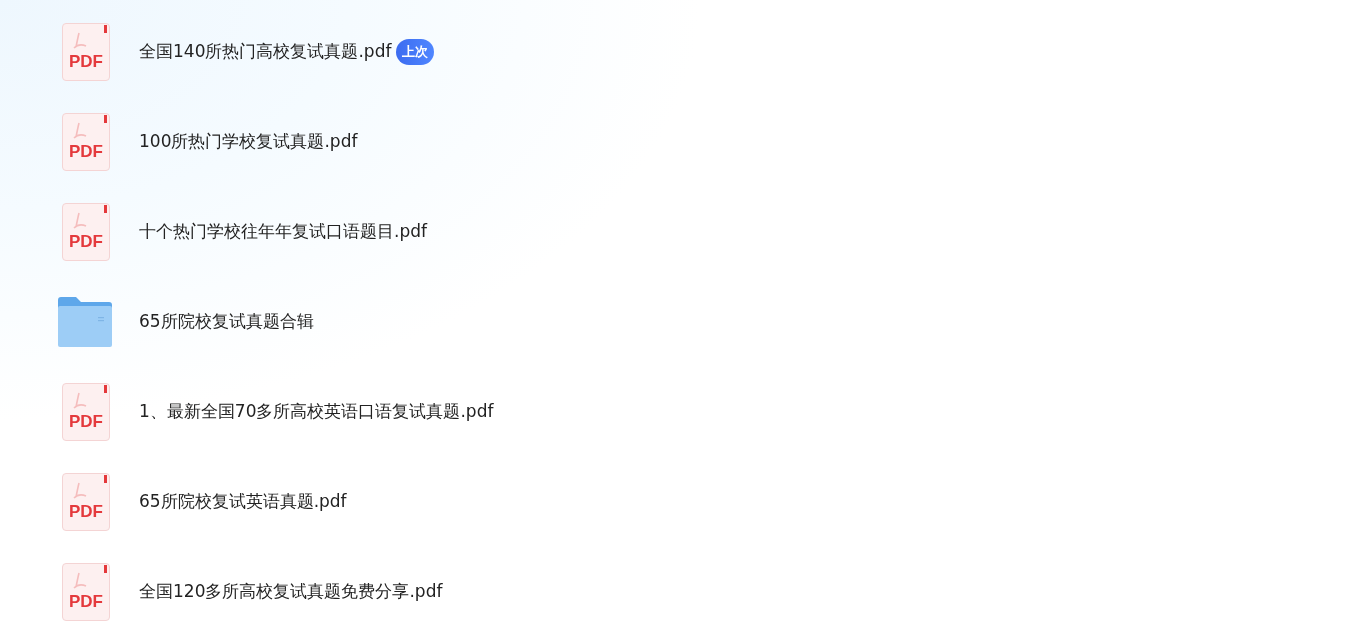 The image size is (1351, 636). Describe the element at coordinates (243, 502) in the screenshot. I see `file-name: 65所院校复试英语真题.pdf` at that location.